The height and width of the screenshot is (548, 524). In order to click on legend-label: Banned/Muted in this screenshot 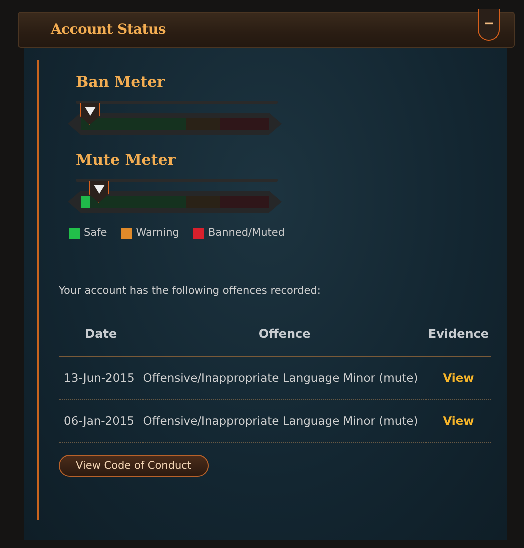, I will do `click(247, 233)`.